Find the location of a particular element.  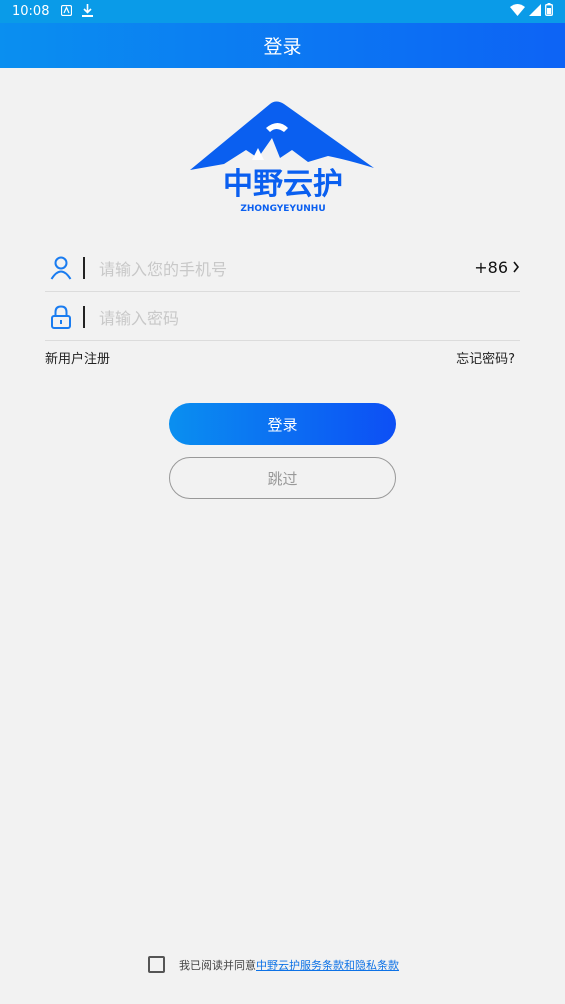

app-notification-icon is located at coordinates (67, 11).